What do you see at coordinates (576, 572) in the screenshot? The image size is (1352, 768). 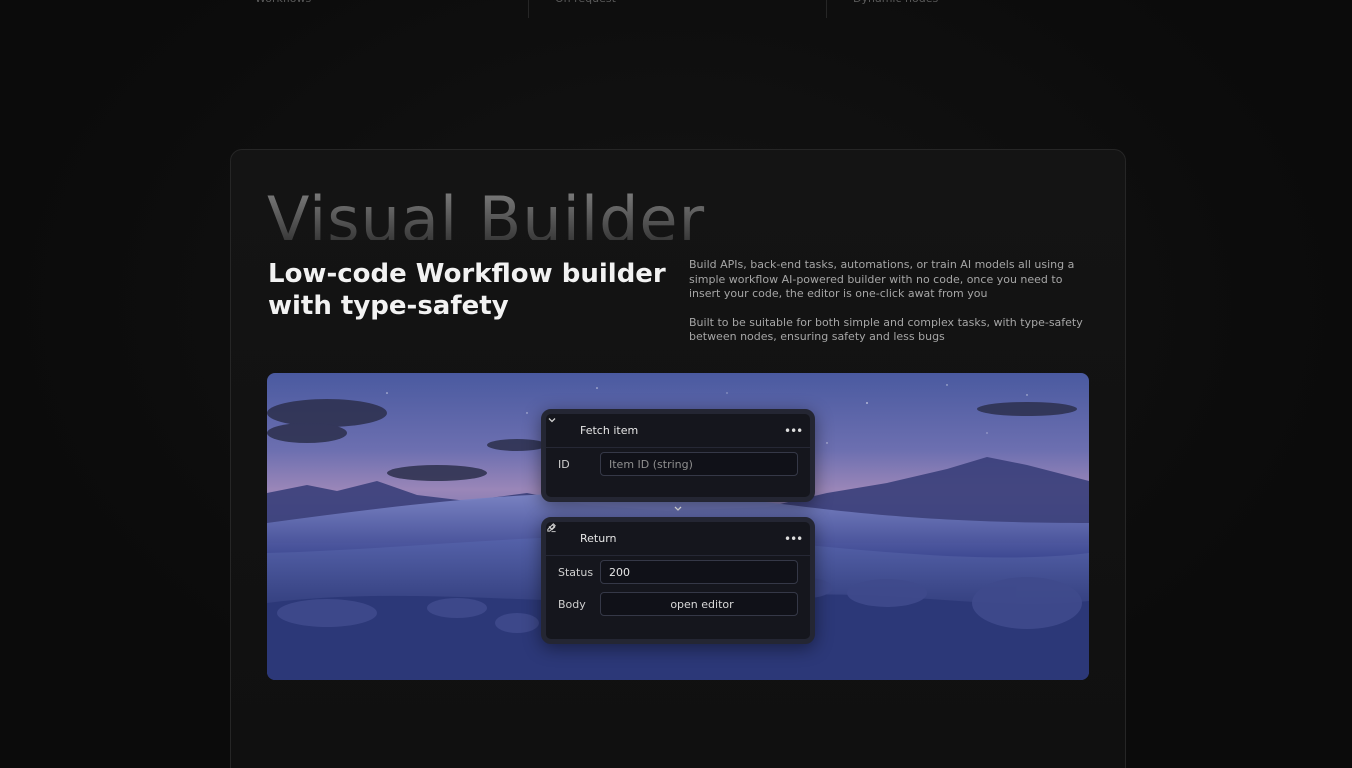 I see `status-label: Status` at bounding box center [576, 572].